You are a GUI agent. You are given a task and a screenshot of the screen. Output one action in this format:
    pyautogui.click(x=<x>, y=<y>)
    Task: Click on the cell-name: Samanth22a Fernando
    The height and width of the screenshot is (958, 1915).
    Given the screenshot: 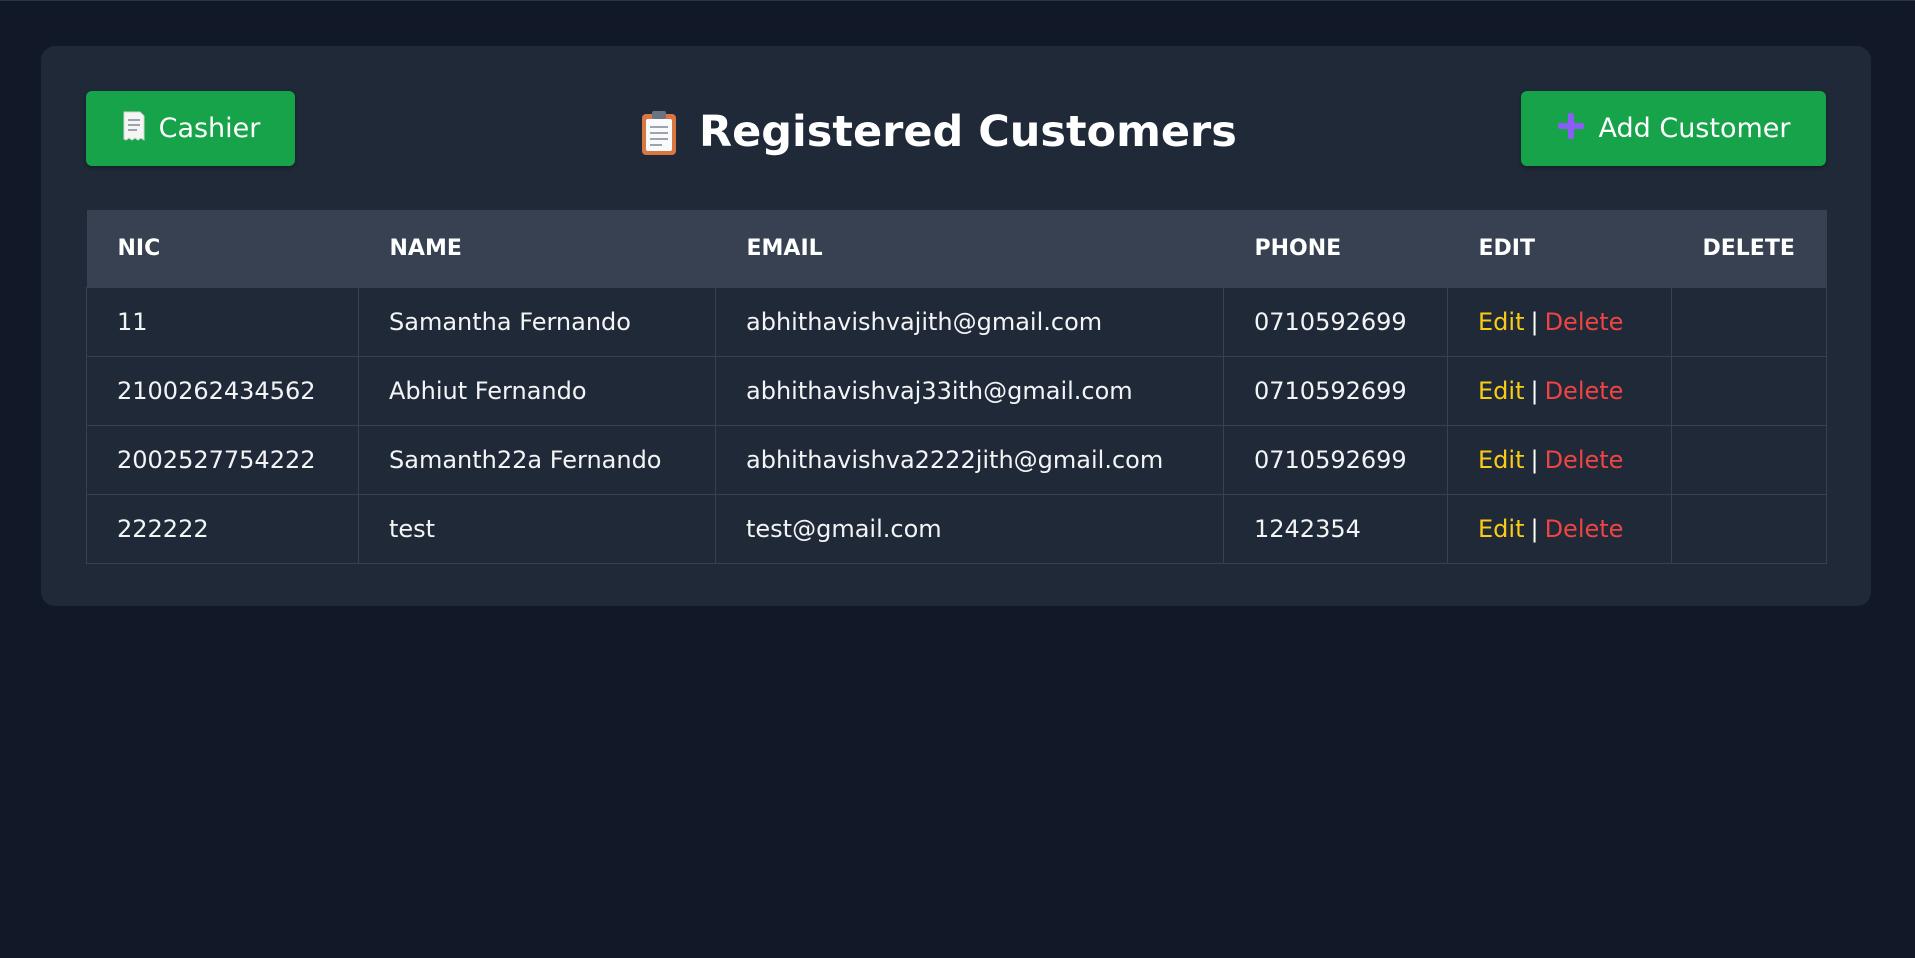 What is the action you would take?
    pyautogui.click(x=537, y=459)
    